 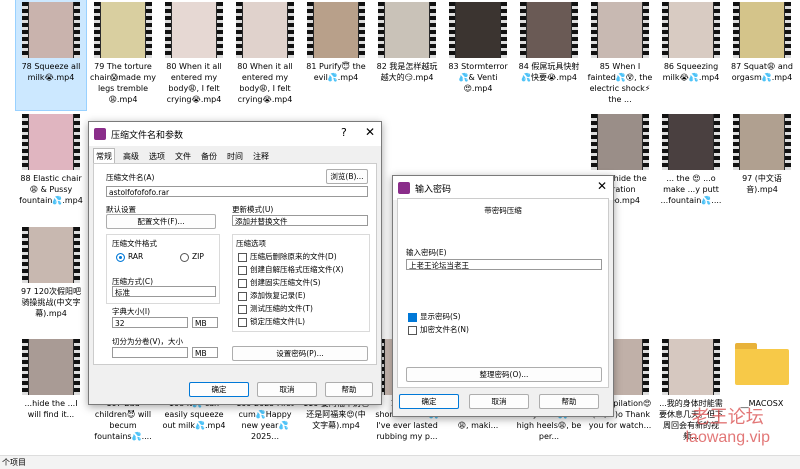 I want to click on encrypt-names-box, so click(x=412, y=330).